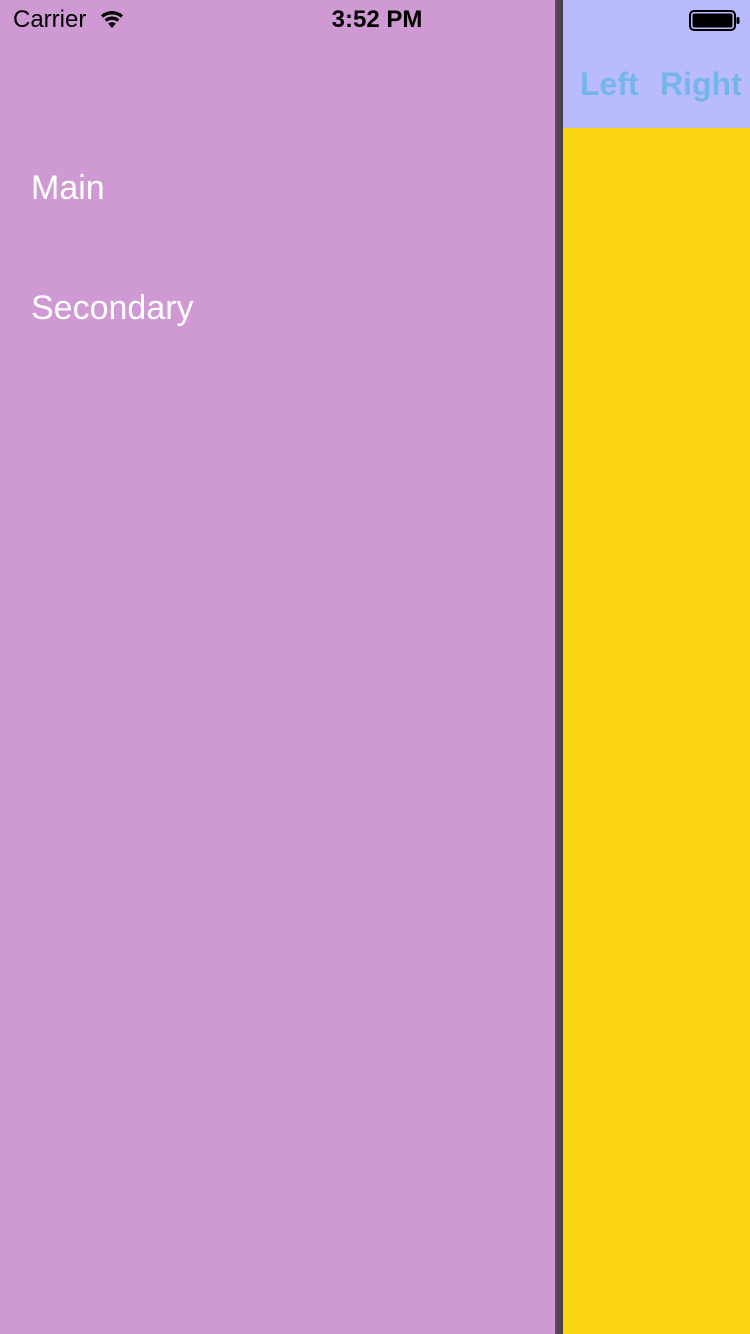  Describe the element at coordinates (50, 19) in the screenshot. I see `carrier-label: Carrier` at that location.